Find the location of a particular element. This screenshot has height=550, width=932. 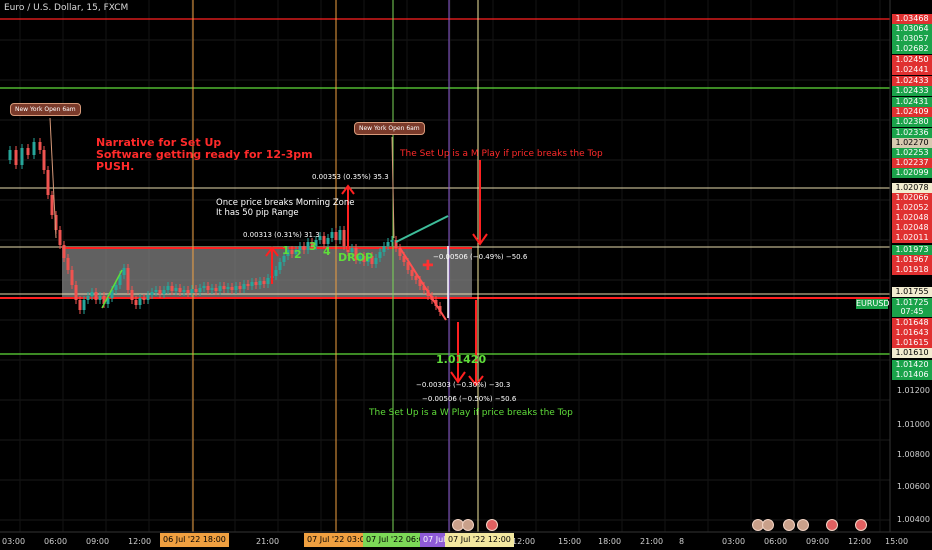

symbol-badge: EURUSD is located at coordinates (873, 304).